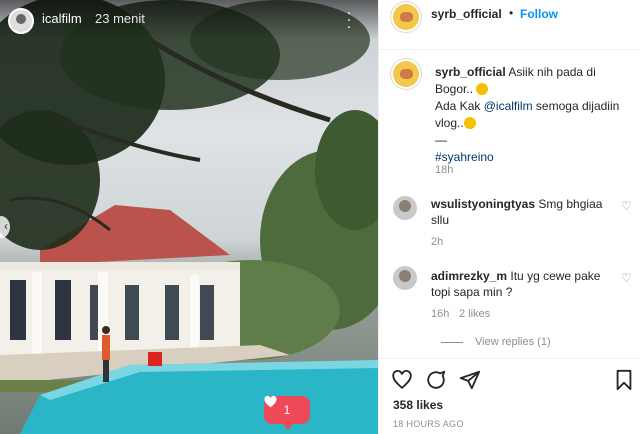 This screenshot has height=434, width=640. What do you see at coordinates (496, 342) in the screenshot?
I see `view-replies-button: View replies (1)` at bounding box center [496, 342].